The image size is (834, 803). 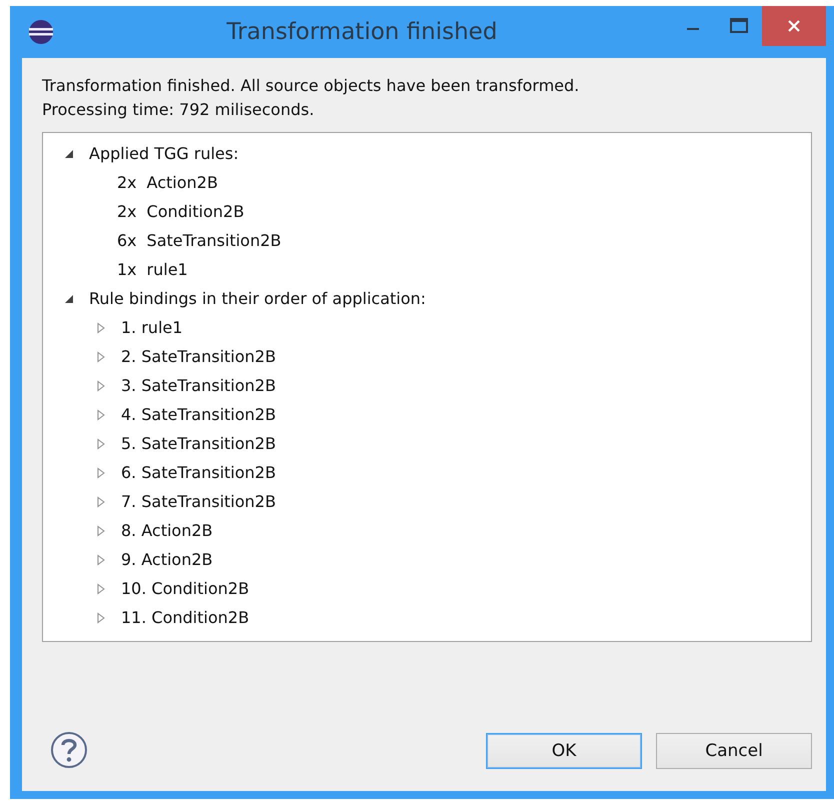 I want to click on rule-name: Condition2B, so click(x=195, y=211).